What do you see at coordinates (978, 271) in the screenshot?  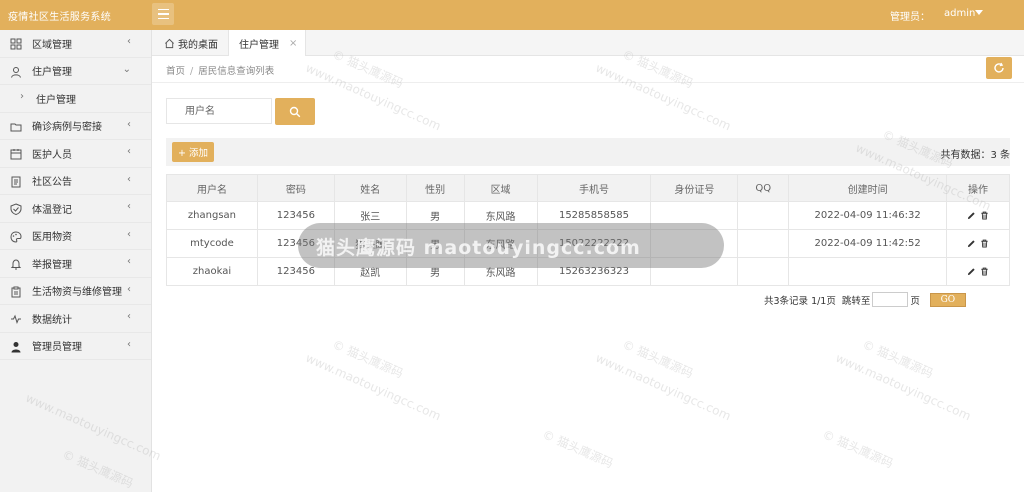 I see `cell-actions` at bounding box center [978, 271].